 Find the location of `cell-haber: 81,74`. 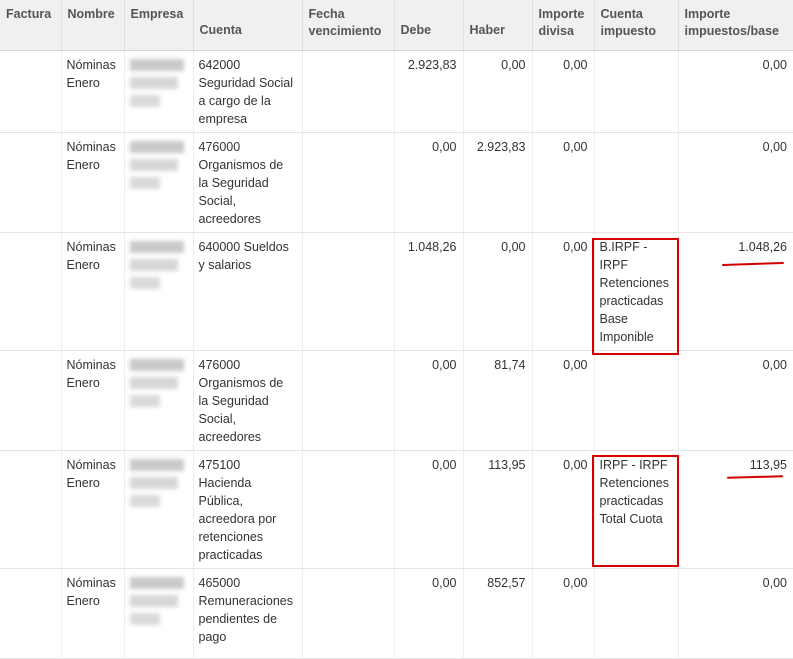

cell-haber: 81,74 is located at coordinates (497, 400).